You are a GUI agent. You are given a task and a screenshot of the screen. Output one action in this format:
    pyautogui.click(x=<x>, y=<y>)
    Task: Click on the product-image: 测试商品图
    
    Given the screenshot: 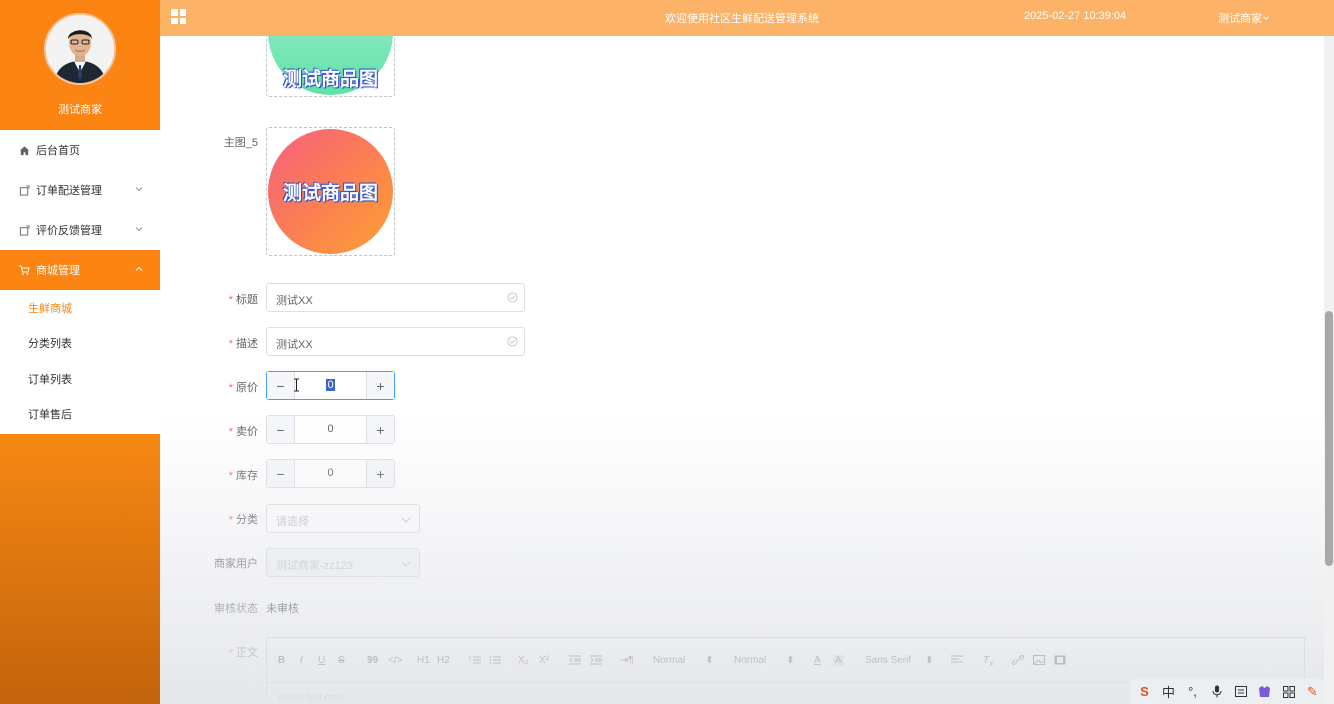 What is the action you would take?
    pyautogui.click(x=330, y=191)
    